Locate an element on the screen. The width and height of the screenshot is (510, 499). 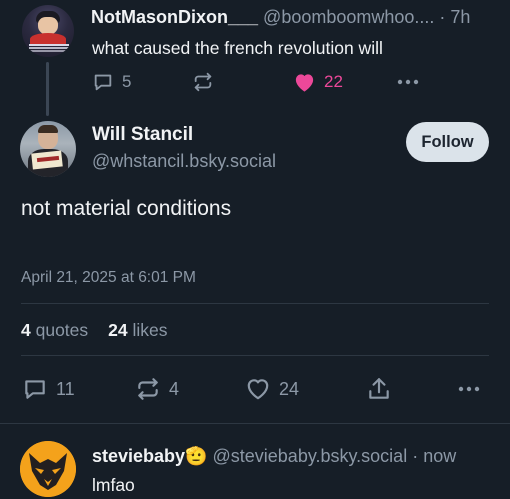
main-like-button: 24 is located at coordinates (272, 389).